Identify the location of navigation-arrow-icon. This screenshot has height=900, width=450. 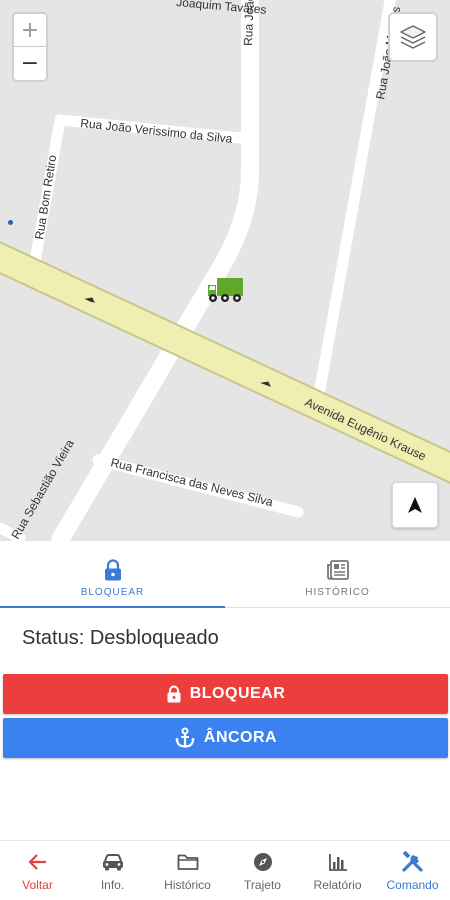
(415, 505).